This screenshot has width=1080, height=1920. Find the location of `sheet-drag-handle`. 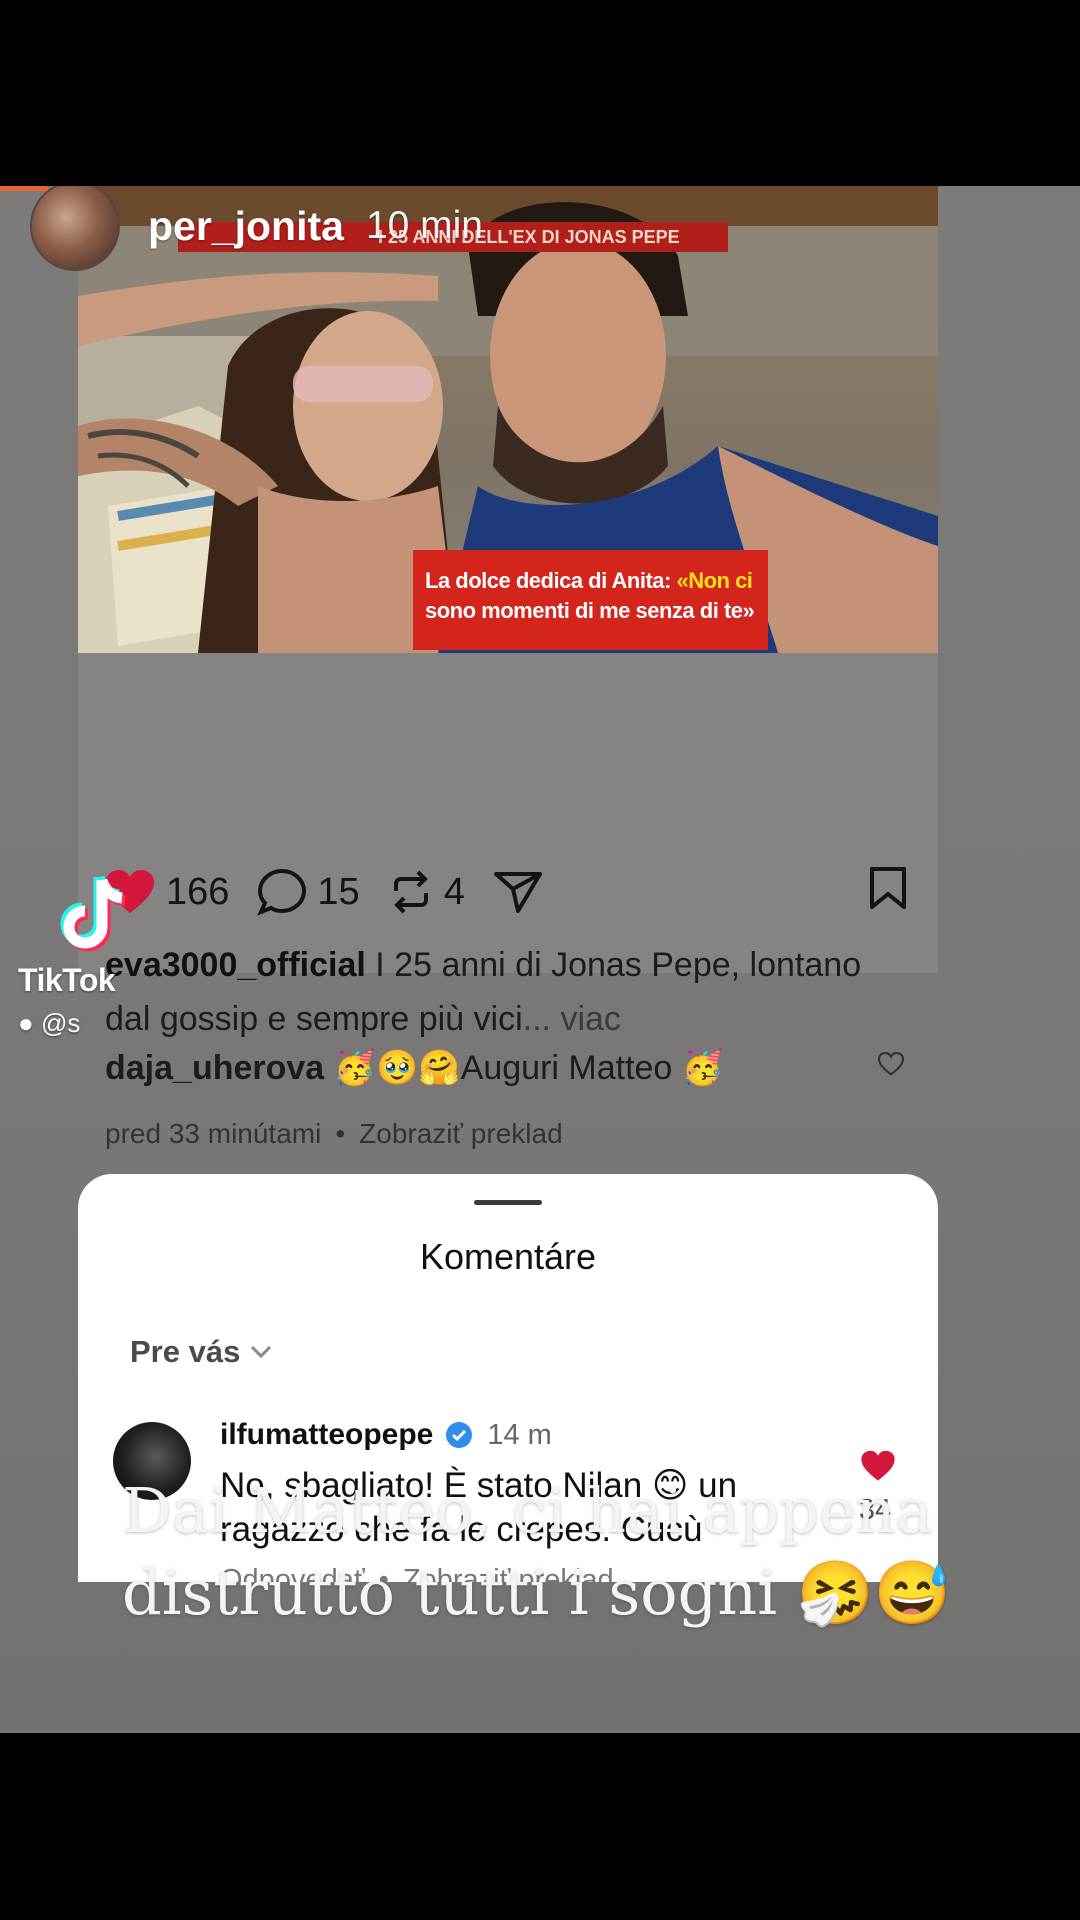

sheet-drag-handle is located at coordinates (508, 1202).